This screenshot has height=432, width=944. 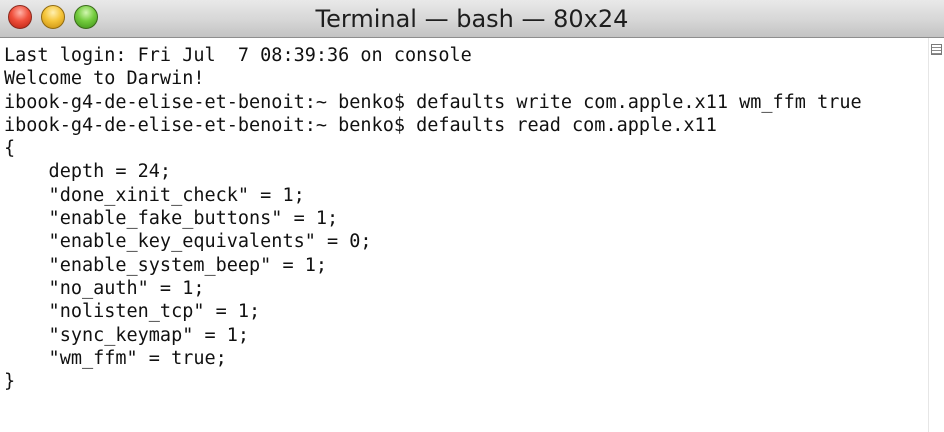 What do you see at coordinates (10, 382) in the screenshot?
I see `terminal-line: }` at bounding box center [10, 382].